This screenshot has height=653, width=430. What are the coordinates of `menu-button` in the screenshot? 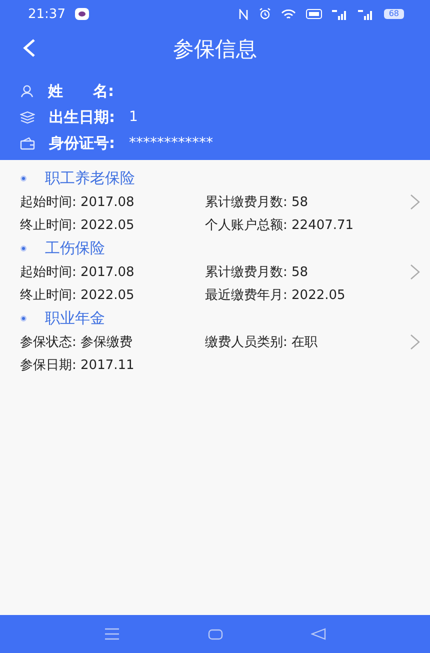 It's located at (112, 634).